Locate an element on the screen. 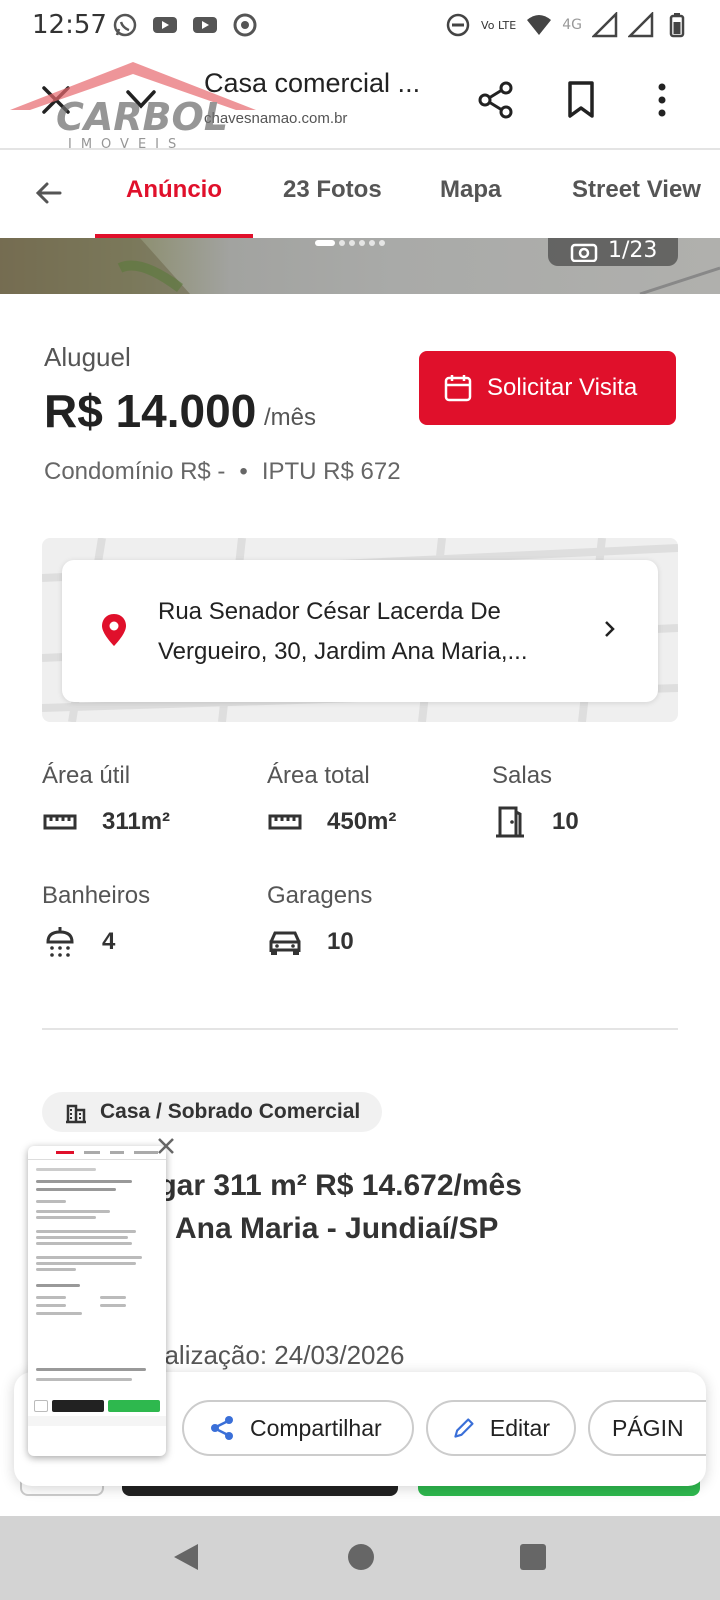 The width and height of the screenshot is (720, 1600). gallery-pager-dots is located at coordinates (350, 243).